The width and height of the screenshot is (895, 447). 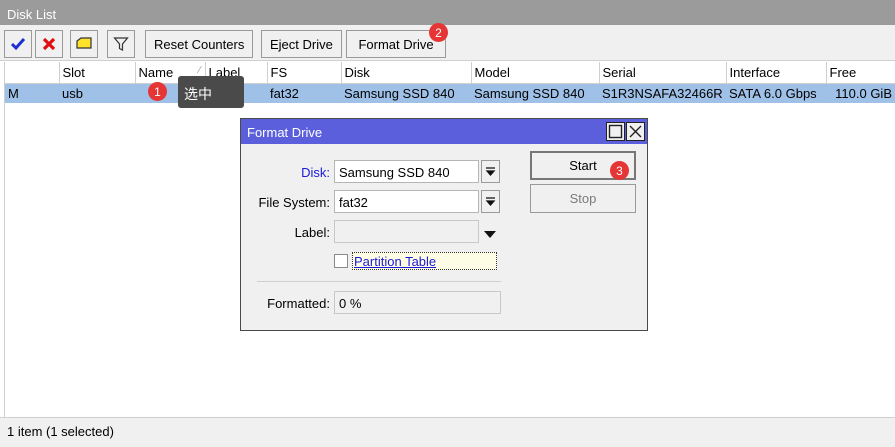 What do you see at coordinates (157, 91) in the screenshot?
I see `step-badge-1: 1` at bounding box center [157, 91].